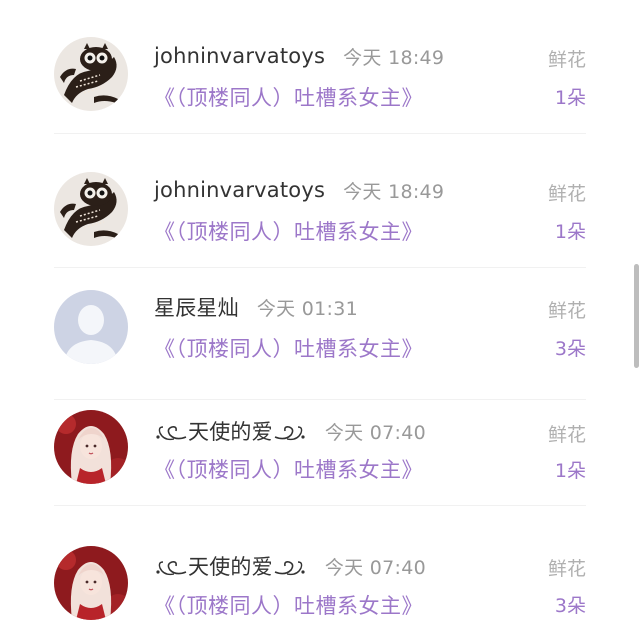 Image resolution: width=640 pixels, height=640 pixels. Describe the element at coordinates (307, 308) in the screenshot. I see `timestamp: 今天 01:31` at that location.